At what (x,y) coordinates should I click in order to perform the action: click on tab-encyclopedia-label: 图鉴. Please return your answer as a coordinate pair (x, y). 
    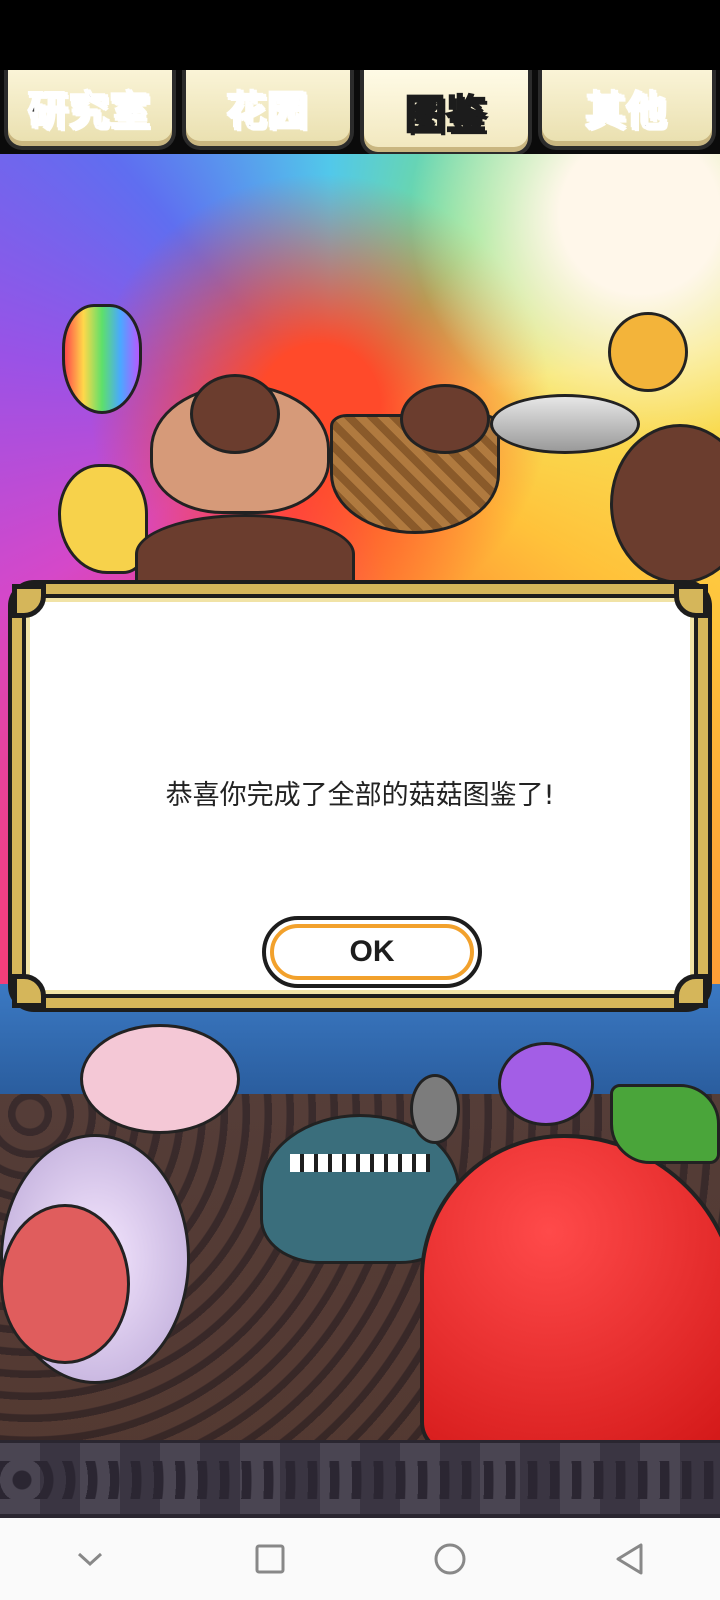
    Looking at the image, I should click on (445, 115).